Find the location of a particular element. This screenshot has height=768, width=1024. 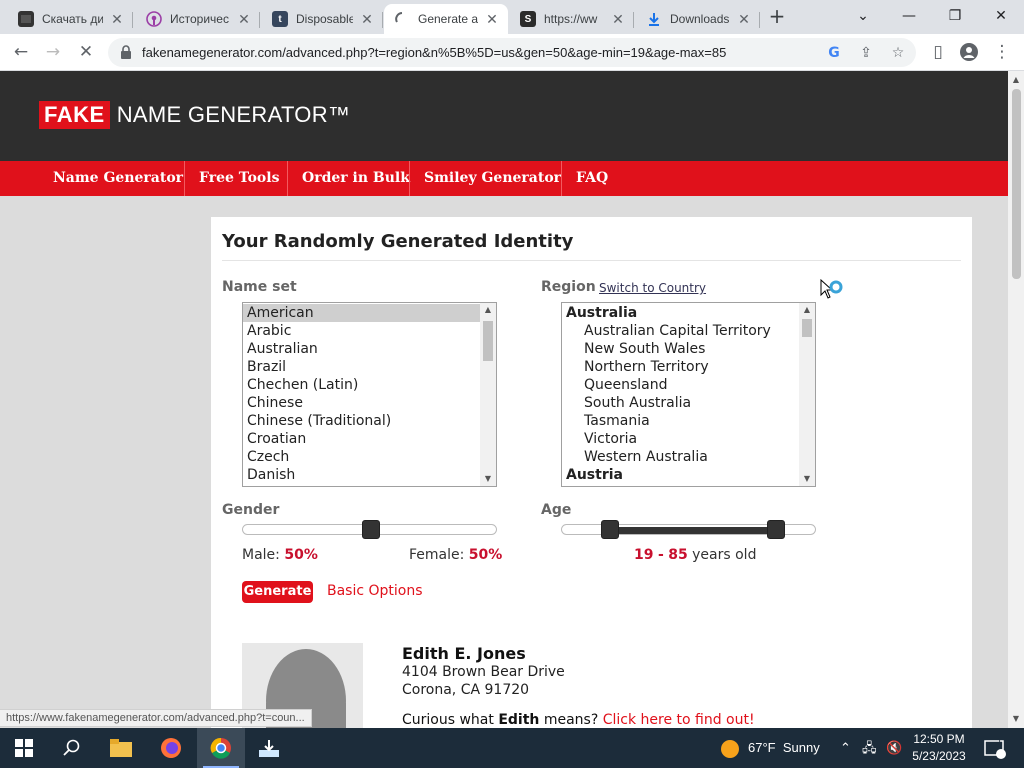

tab-2: t Disposable ✕ is located at coordinates (322, 19).